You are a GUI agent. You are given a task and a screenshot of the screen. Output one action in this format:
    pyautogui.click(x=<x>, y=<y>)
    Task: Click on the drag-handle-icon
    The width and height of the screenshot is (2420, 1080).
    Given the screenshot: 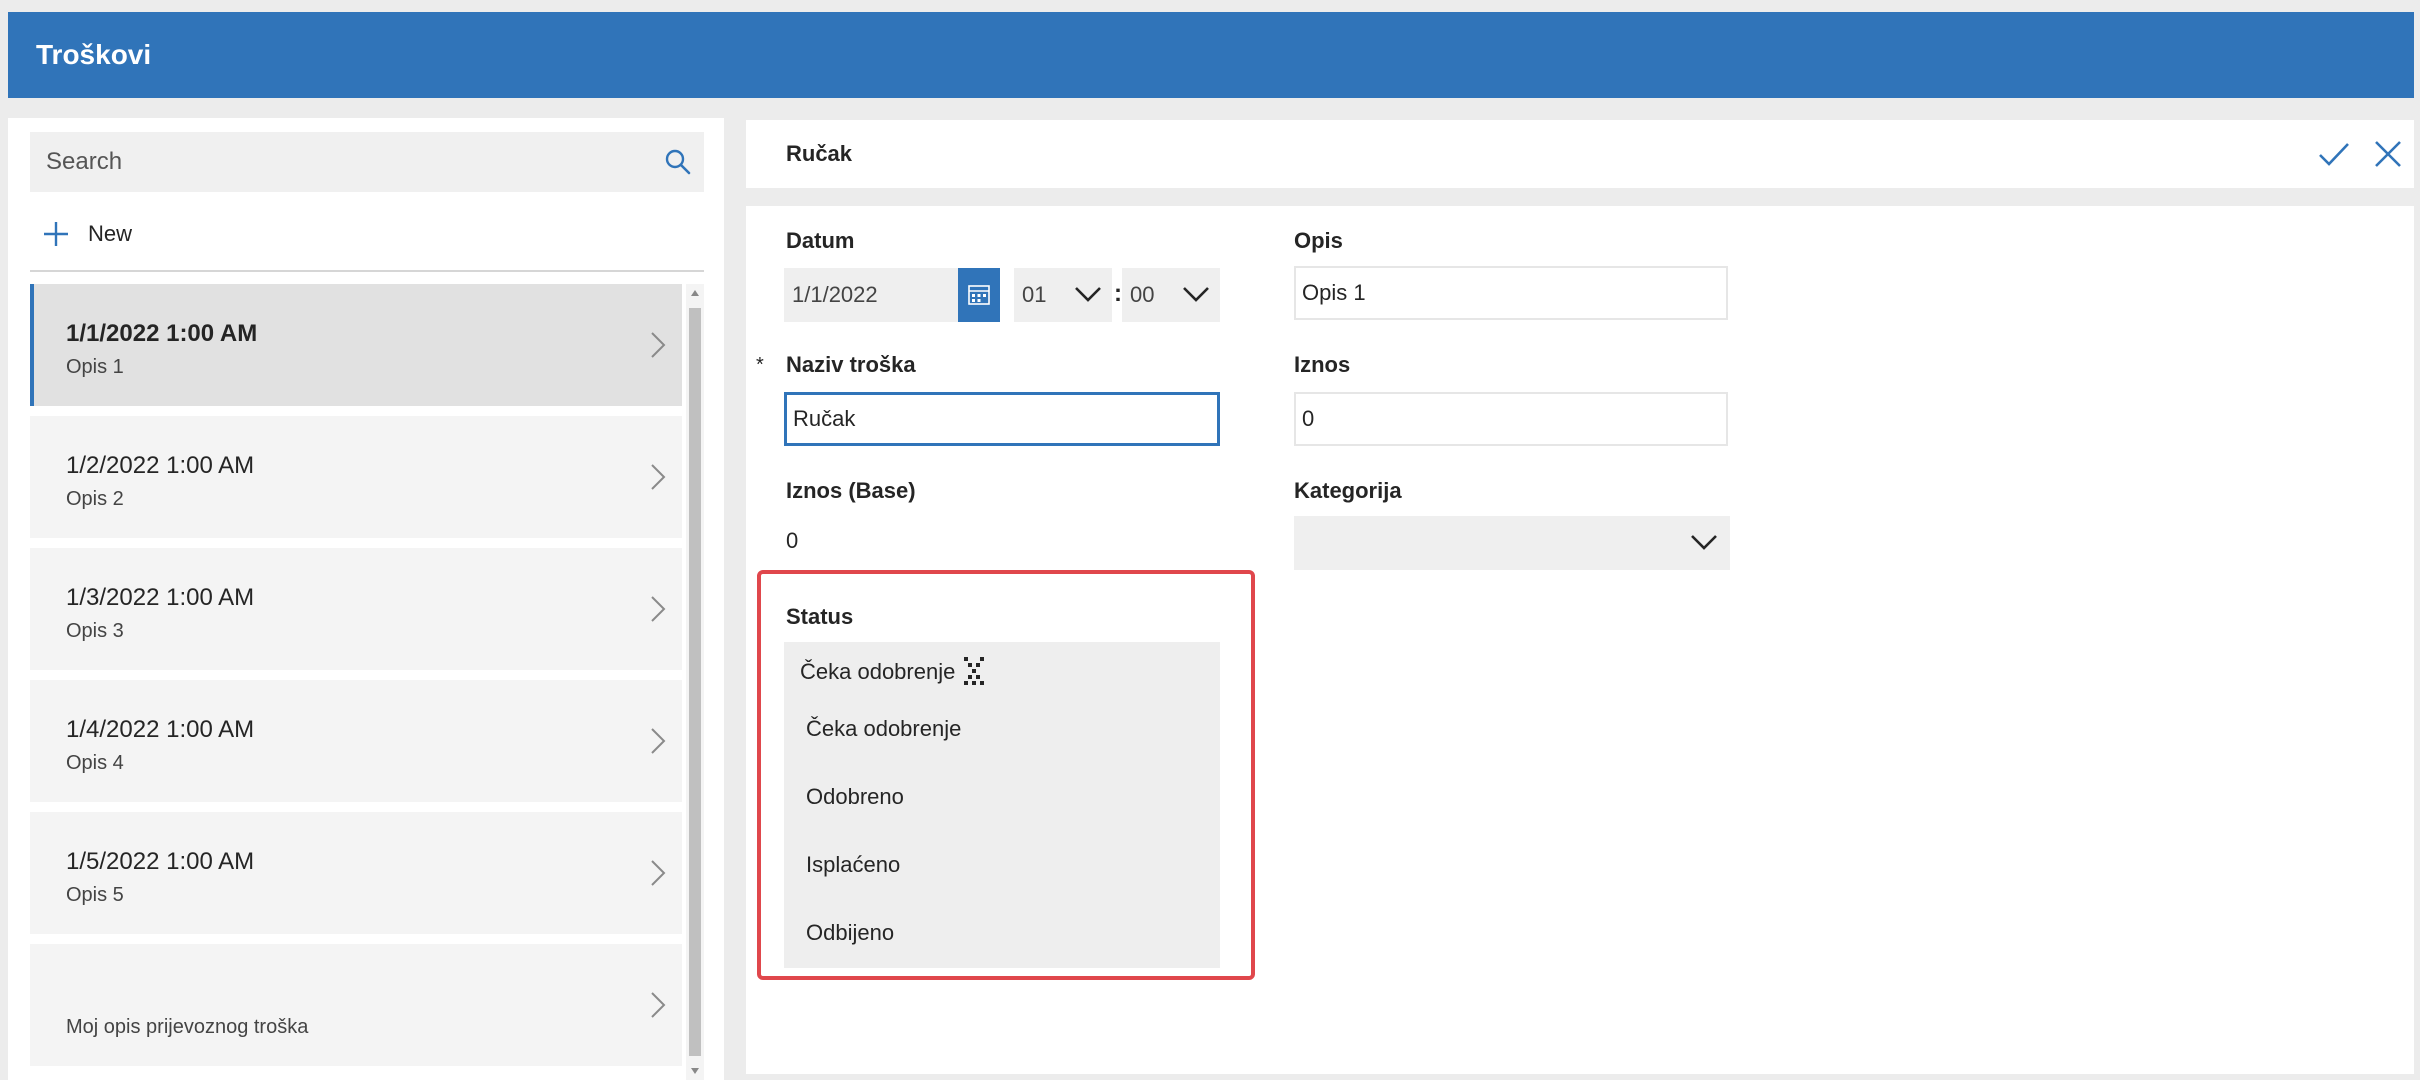 What is the action you would take?
    pyautogui.click(x=974, y=672)
    